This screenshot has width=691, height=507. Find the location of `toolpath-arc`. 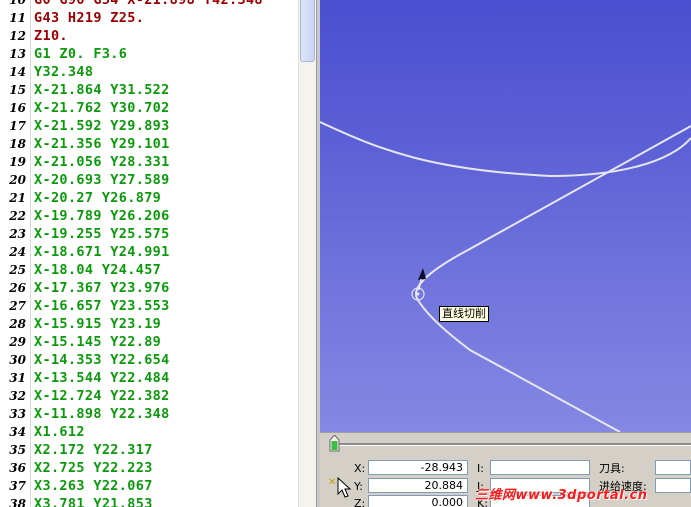

toolpath-arc is located at coordinates (505, 149).